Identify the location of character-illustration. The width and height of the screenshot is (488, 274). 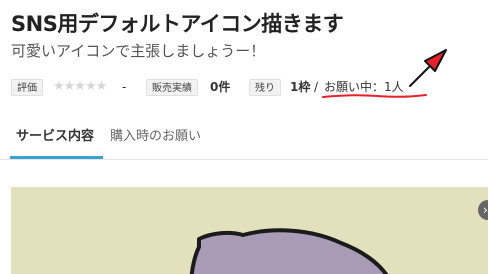
(289, 251).